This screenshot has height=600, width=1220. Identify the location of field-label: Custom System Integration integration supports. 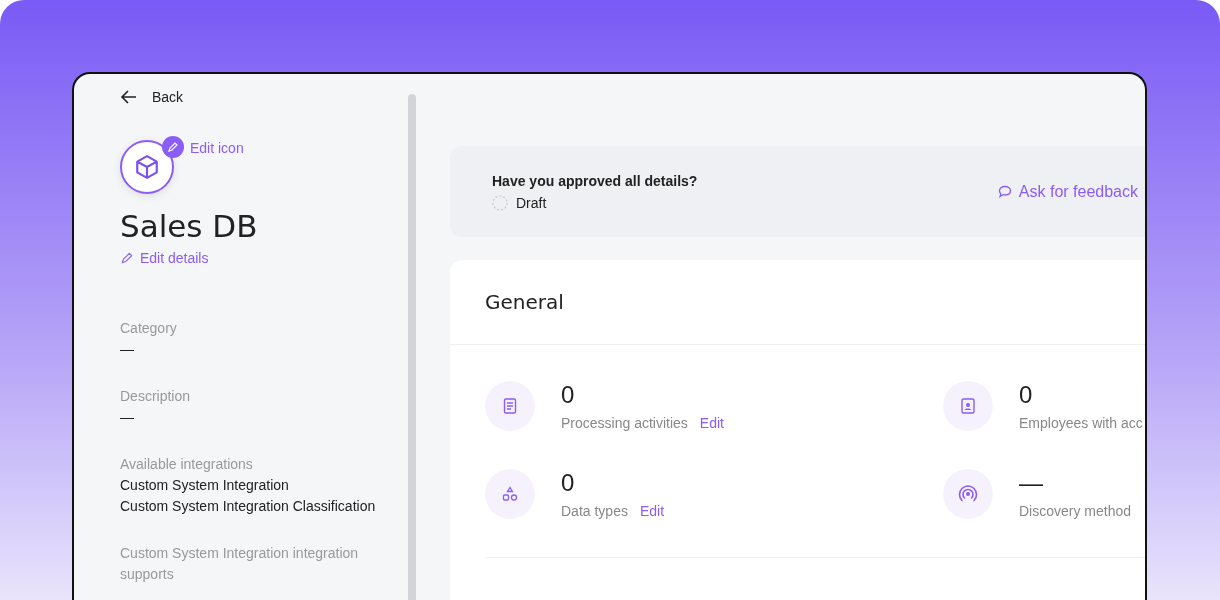
(240, 564).